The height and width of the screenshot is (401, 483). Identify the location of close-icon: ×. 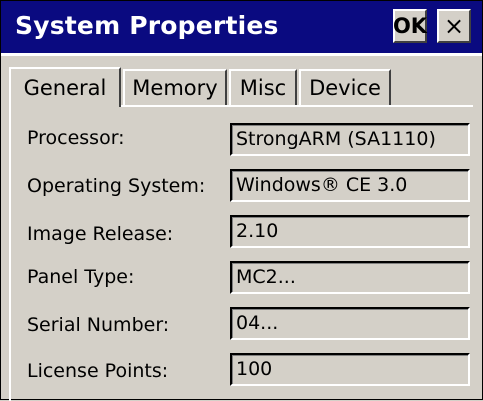
(454, 26).